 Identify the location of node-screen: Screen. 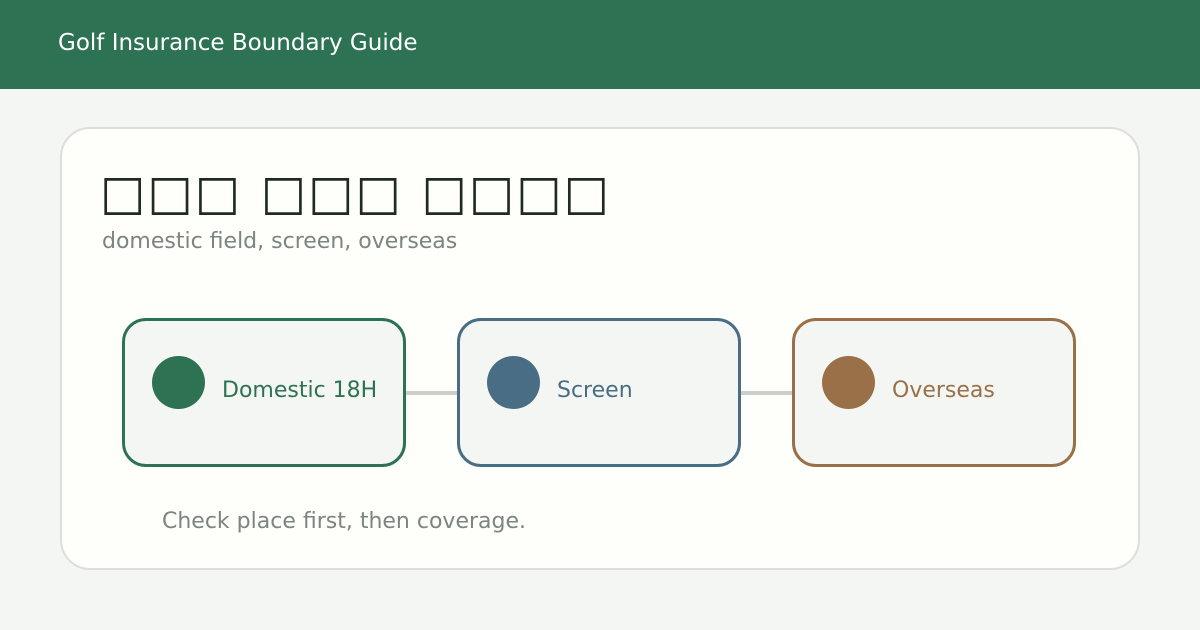
(599, 392).